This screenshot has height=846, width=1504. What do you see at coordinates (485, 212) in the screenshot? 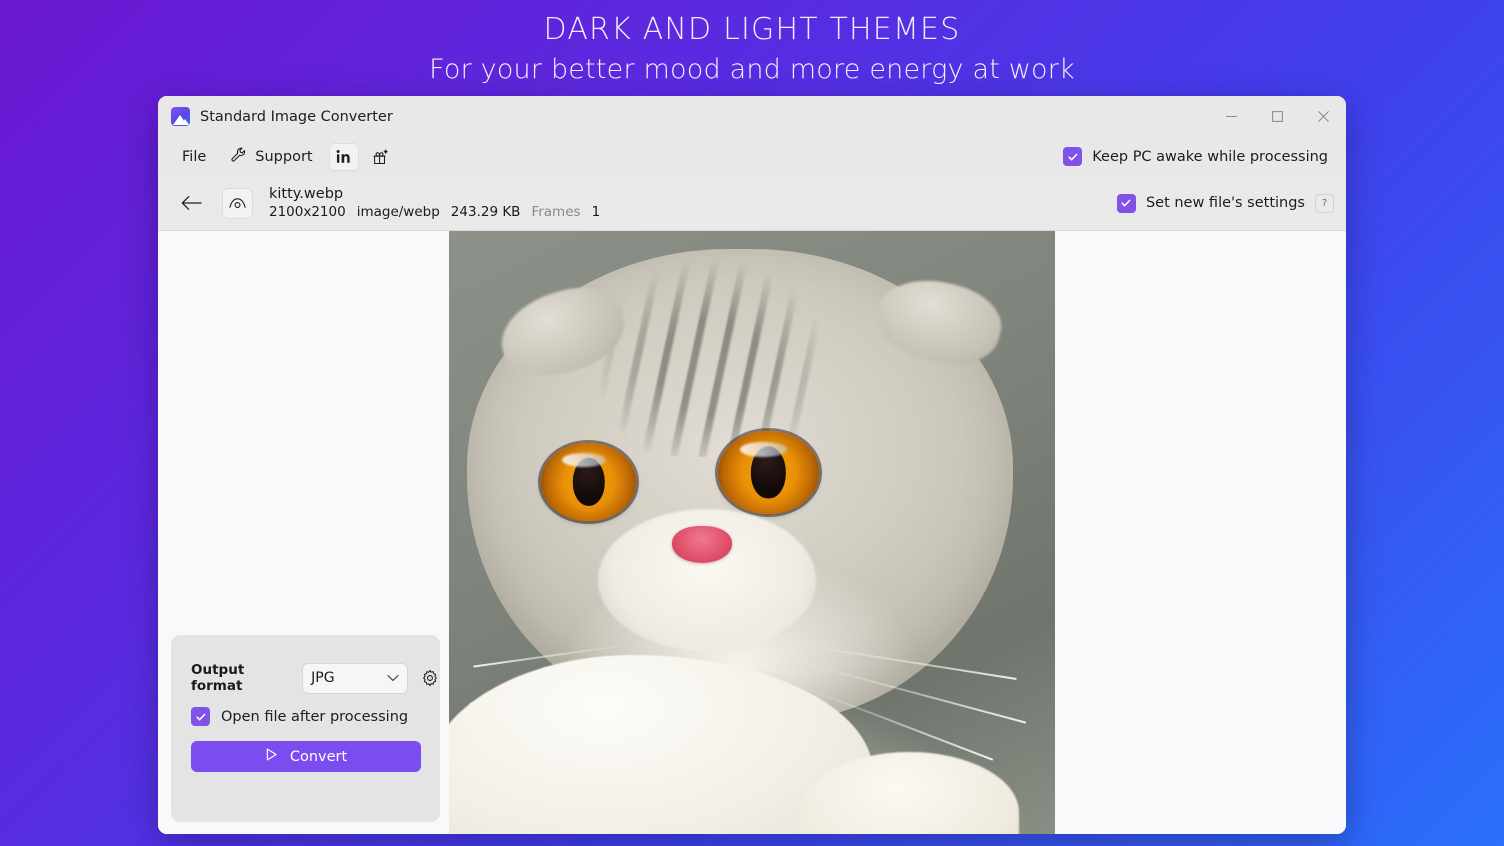
I see `file-size: 243.29 KB` at bounding box center [485, 212].